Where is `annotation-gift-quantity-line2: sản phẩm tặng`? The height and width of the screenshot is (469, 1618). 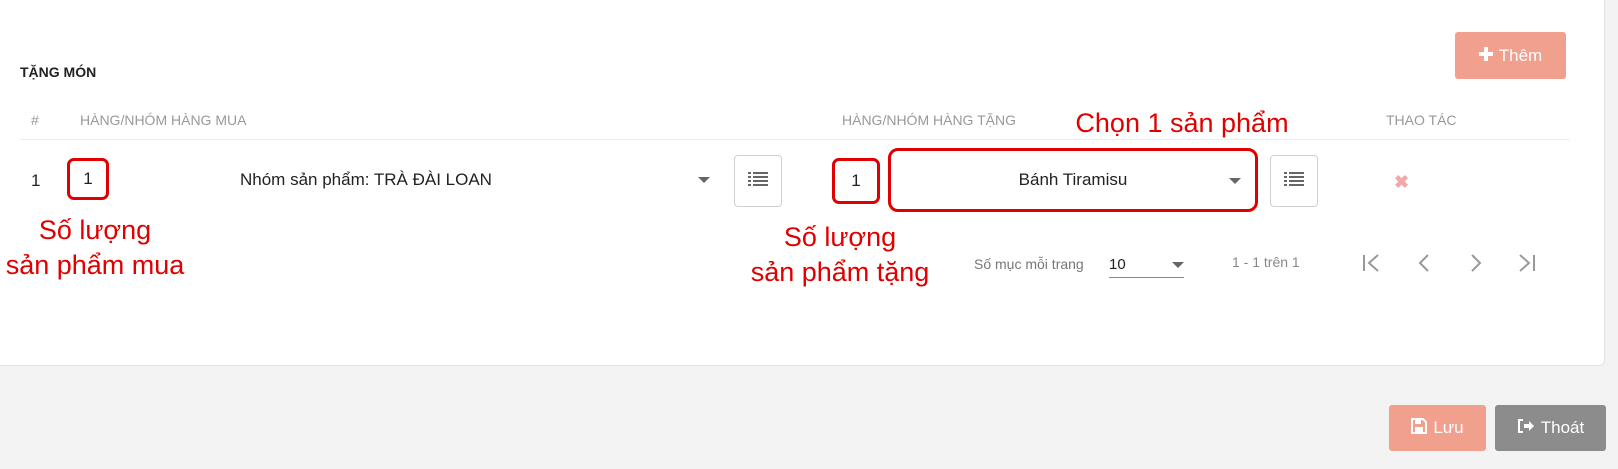
annotation-gift-quantity-line2: sản phẩm tặng is located at coordinates (840, 272).